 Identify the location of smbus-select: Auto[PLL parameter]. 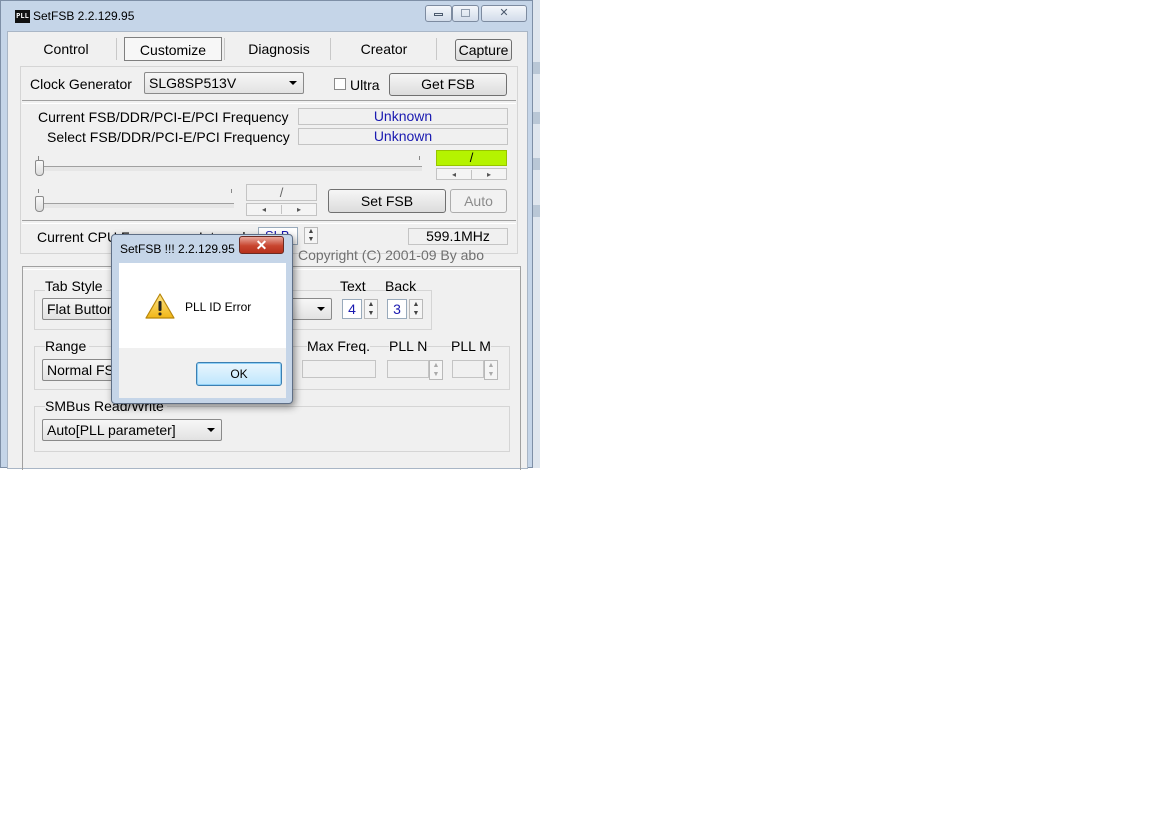
(132, 430).